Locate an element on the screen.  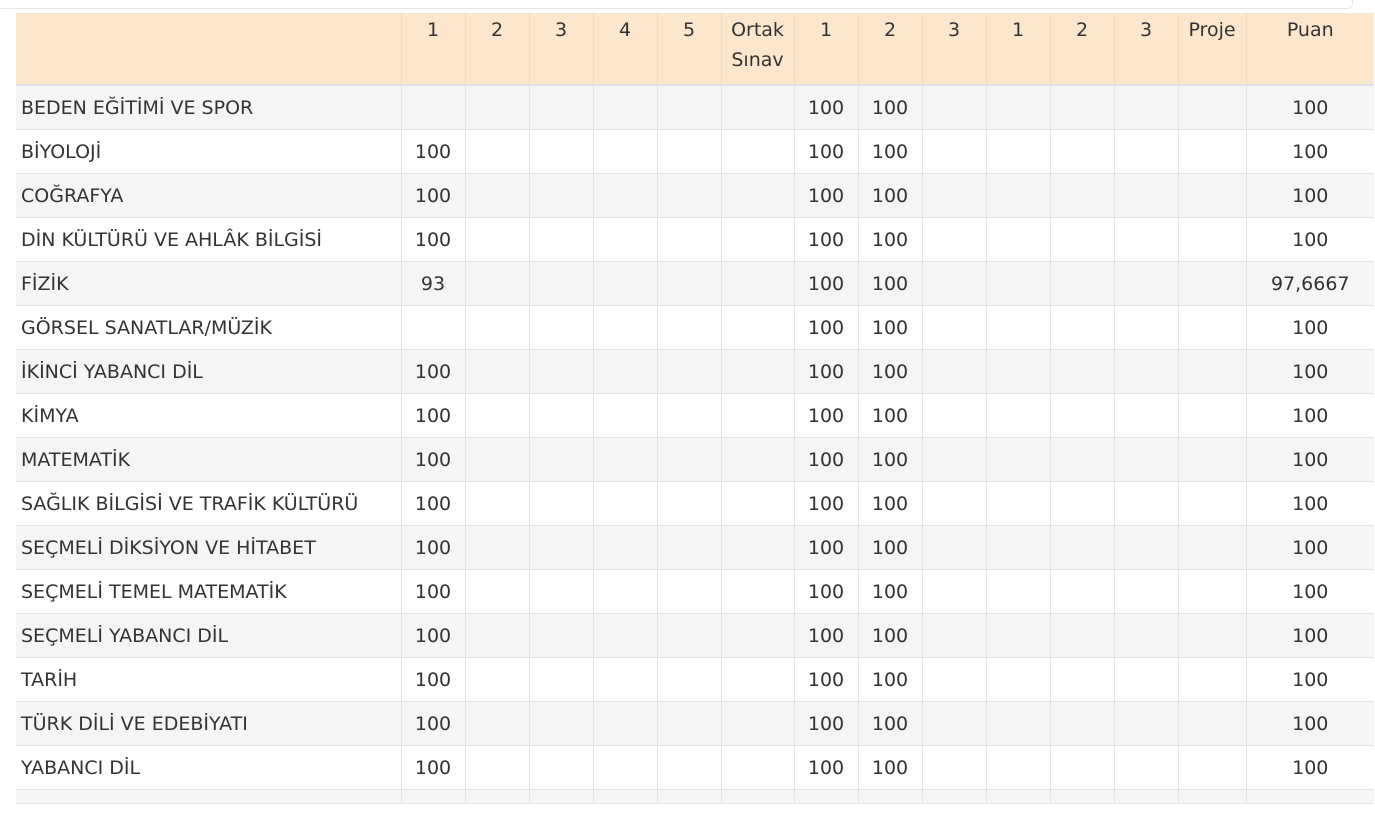
subject-name-cell: MATEMATİK is located at coordinates (208, 459).